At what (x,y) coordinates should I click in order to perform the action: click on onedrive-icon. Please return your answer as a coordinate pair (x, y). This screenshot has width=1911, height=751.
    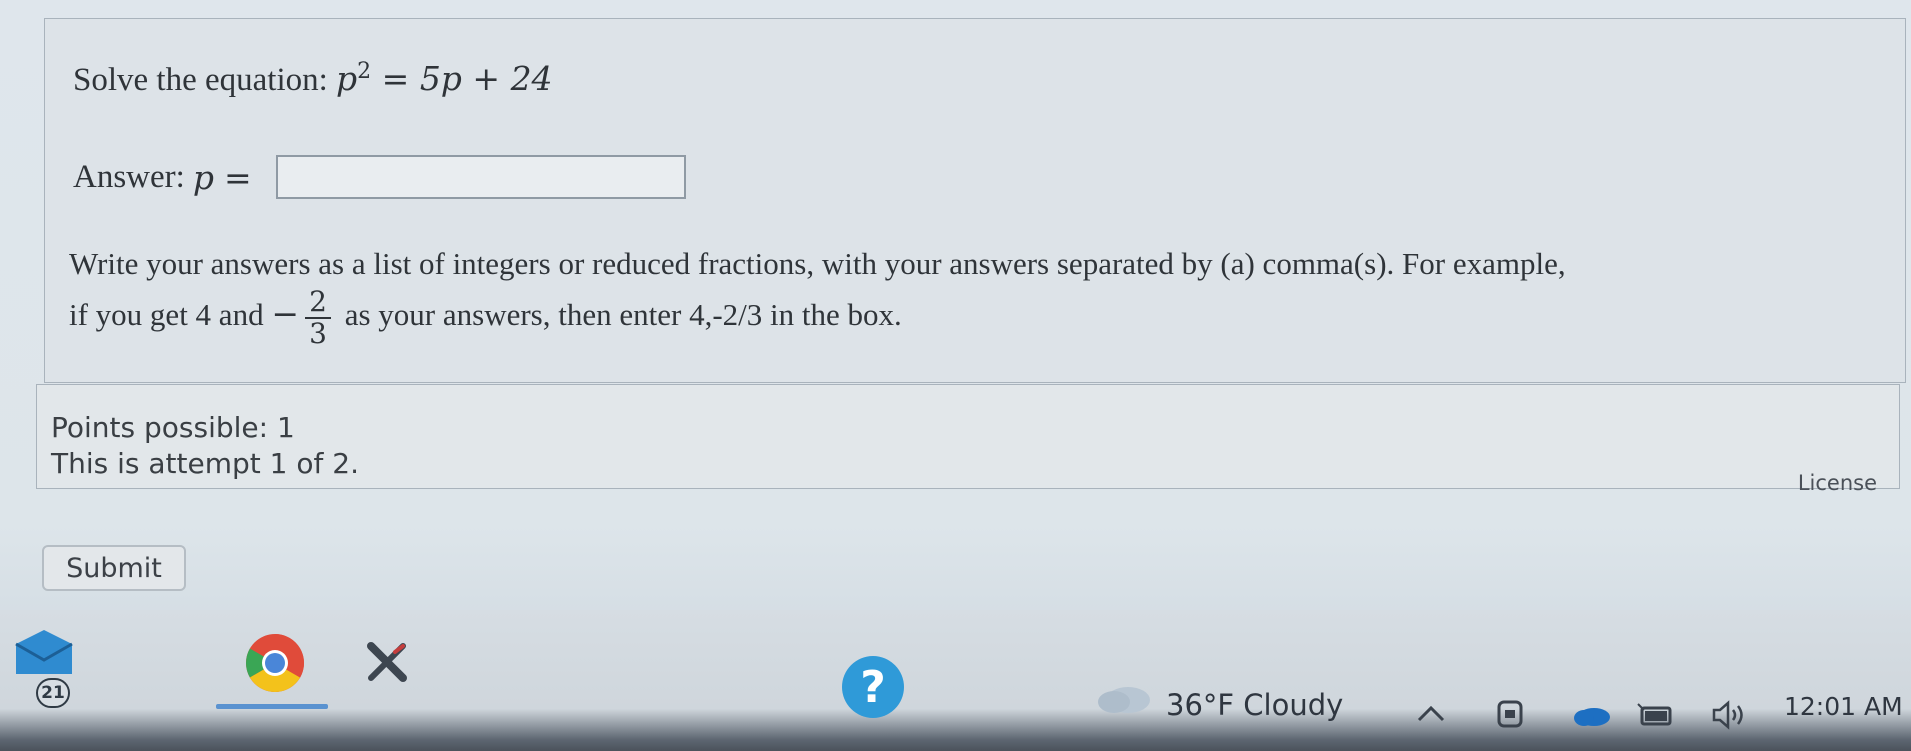
    Looking at the image, I should click on (1592, 717).